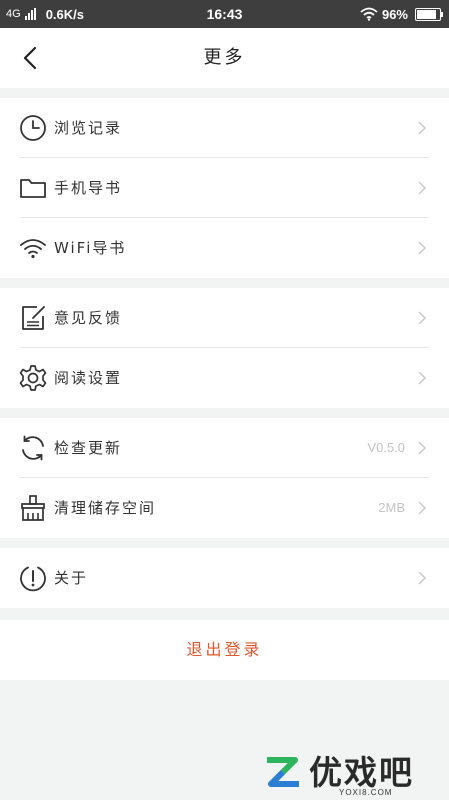  What do you see at coordinates (224, 448) in the screenshot?
I see `menu-item-check-update: 检查更新 V0.5.0` at bounding box center [224, 448].